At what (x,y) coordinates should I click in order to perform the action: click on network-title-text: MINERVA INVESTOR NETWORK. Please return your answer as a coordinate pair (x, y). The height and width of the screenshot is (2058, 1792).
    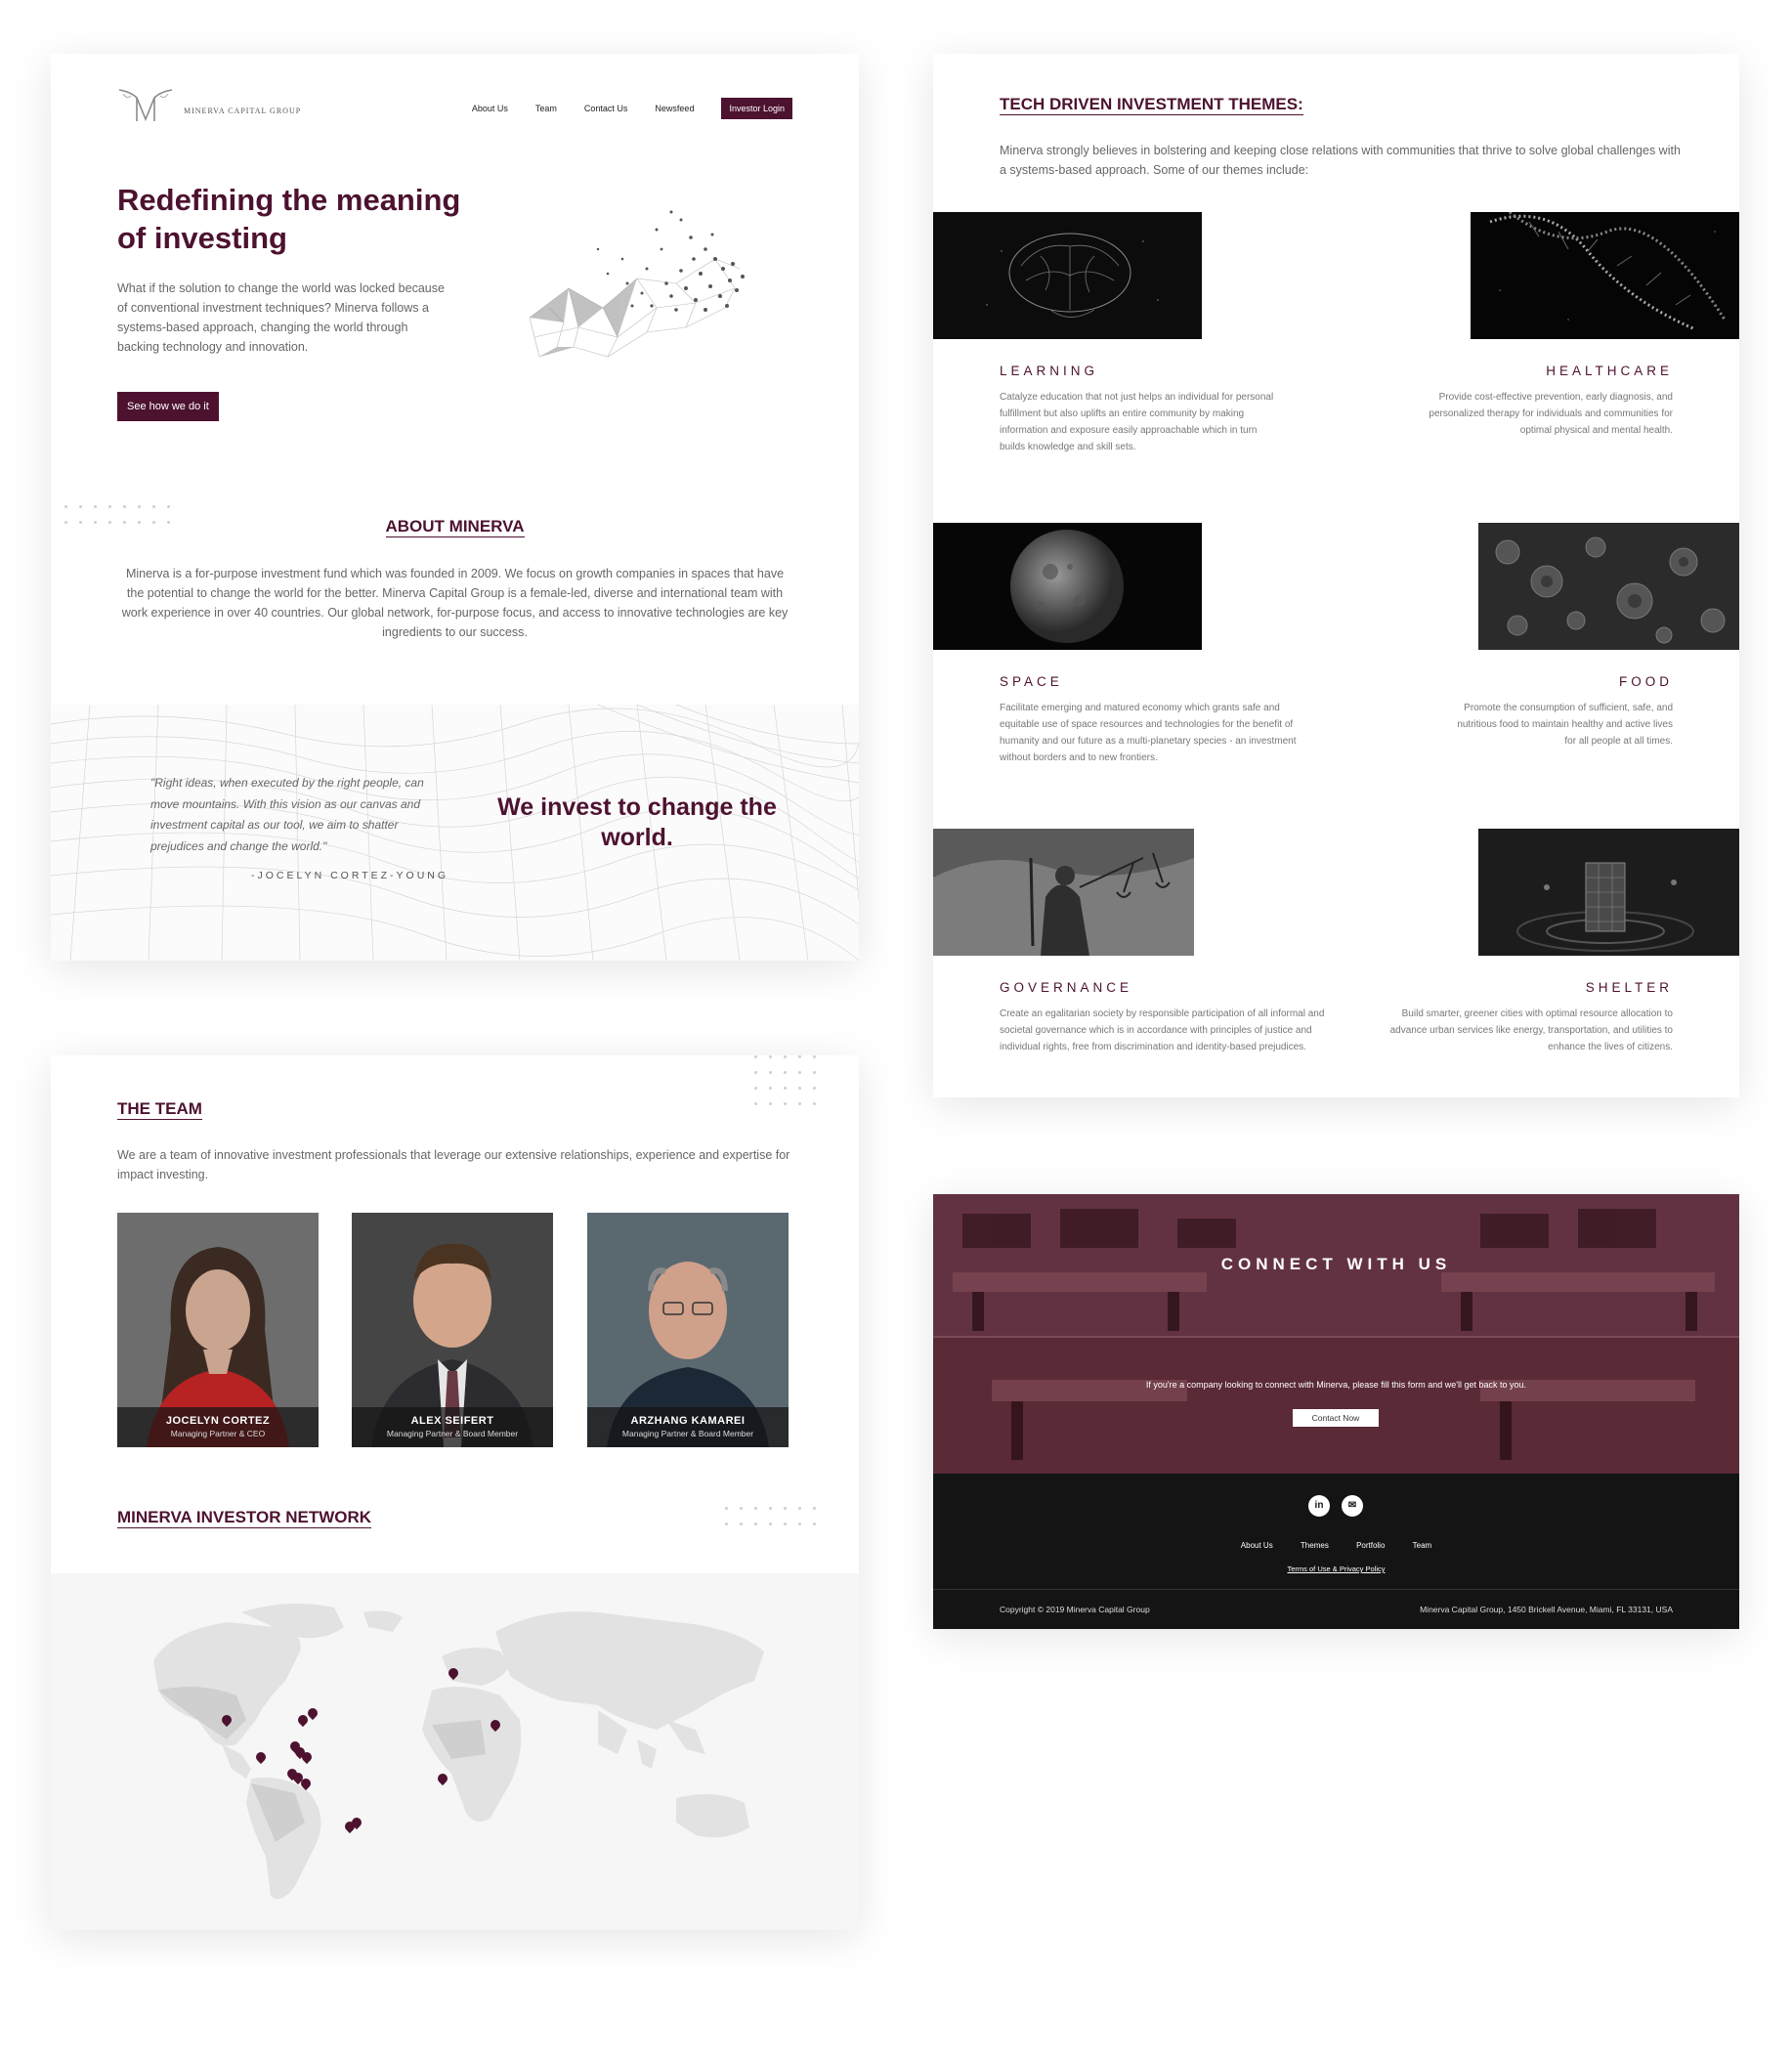
    Looking at the image, I should click on (244, 1518).